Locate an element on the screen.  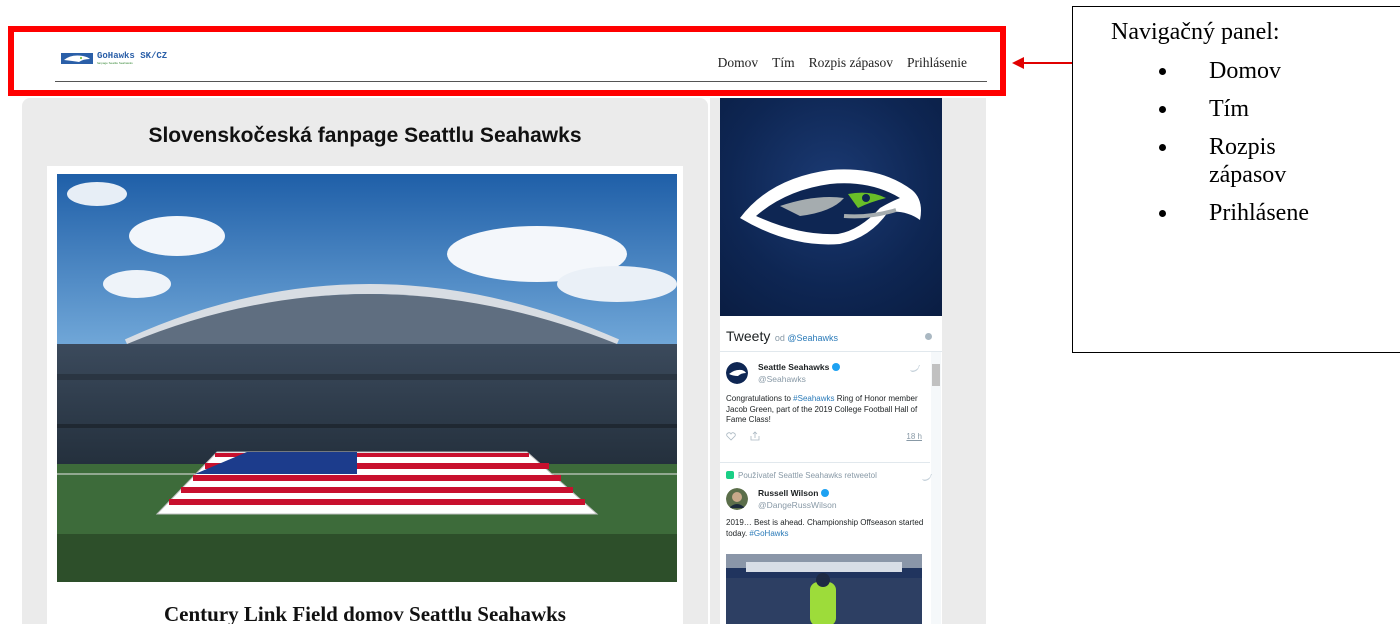
hashtag-link: #GoHawks is located at coordinates (768, 533).